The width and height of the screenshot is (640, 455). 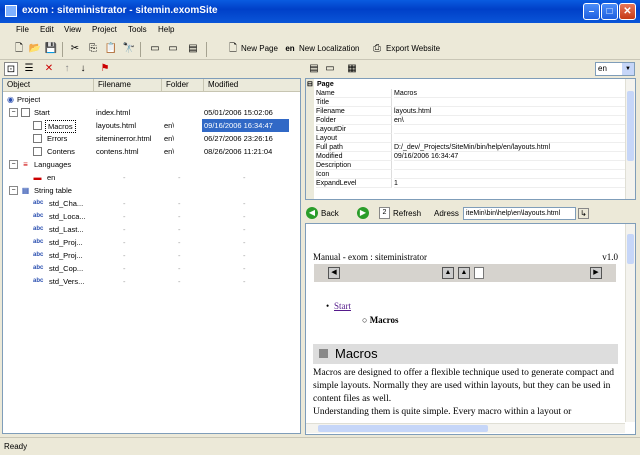 What do you see at coordinates (29, 69) in the screenshot?
I see `list-view-icon: ☰` at bounding box center [29, 69].